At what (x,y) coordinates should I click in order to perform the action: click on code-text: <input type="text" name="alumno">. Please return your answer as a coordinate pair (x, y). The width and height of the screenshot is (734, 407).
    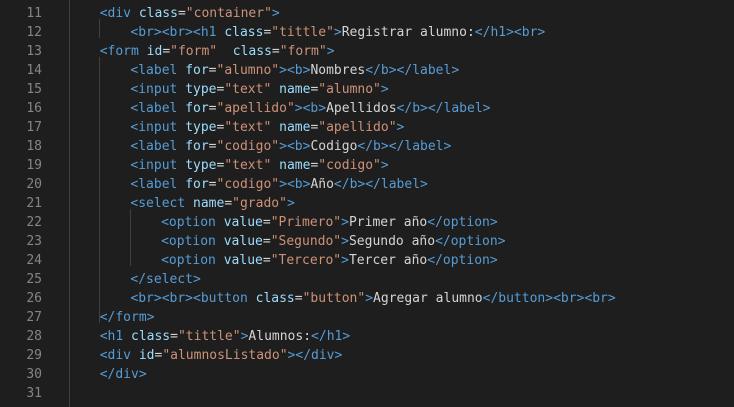
    Looking at the image, I should click on (259, 89).